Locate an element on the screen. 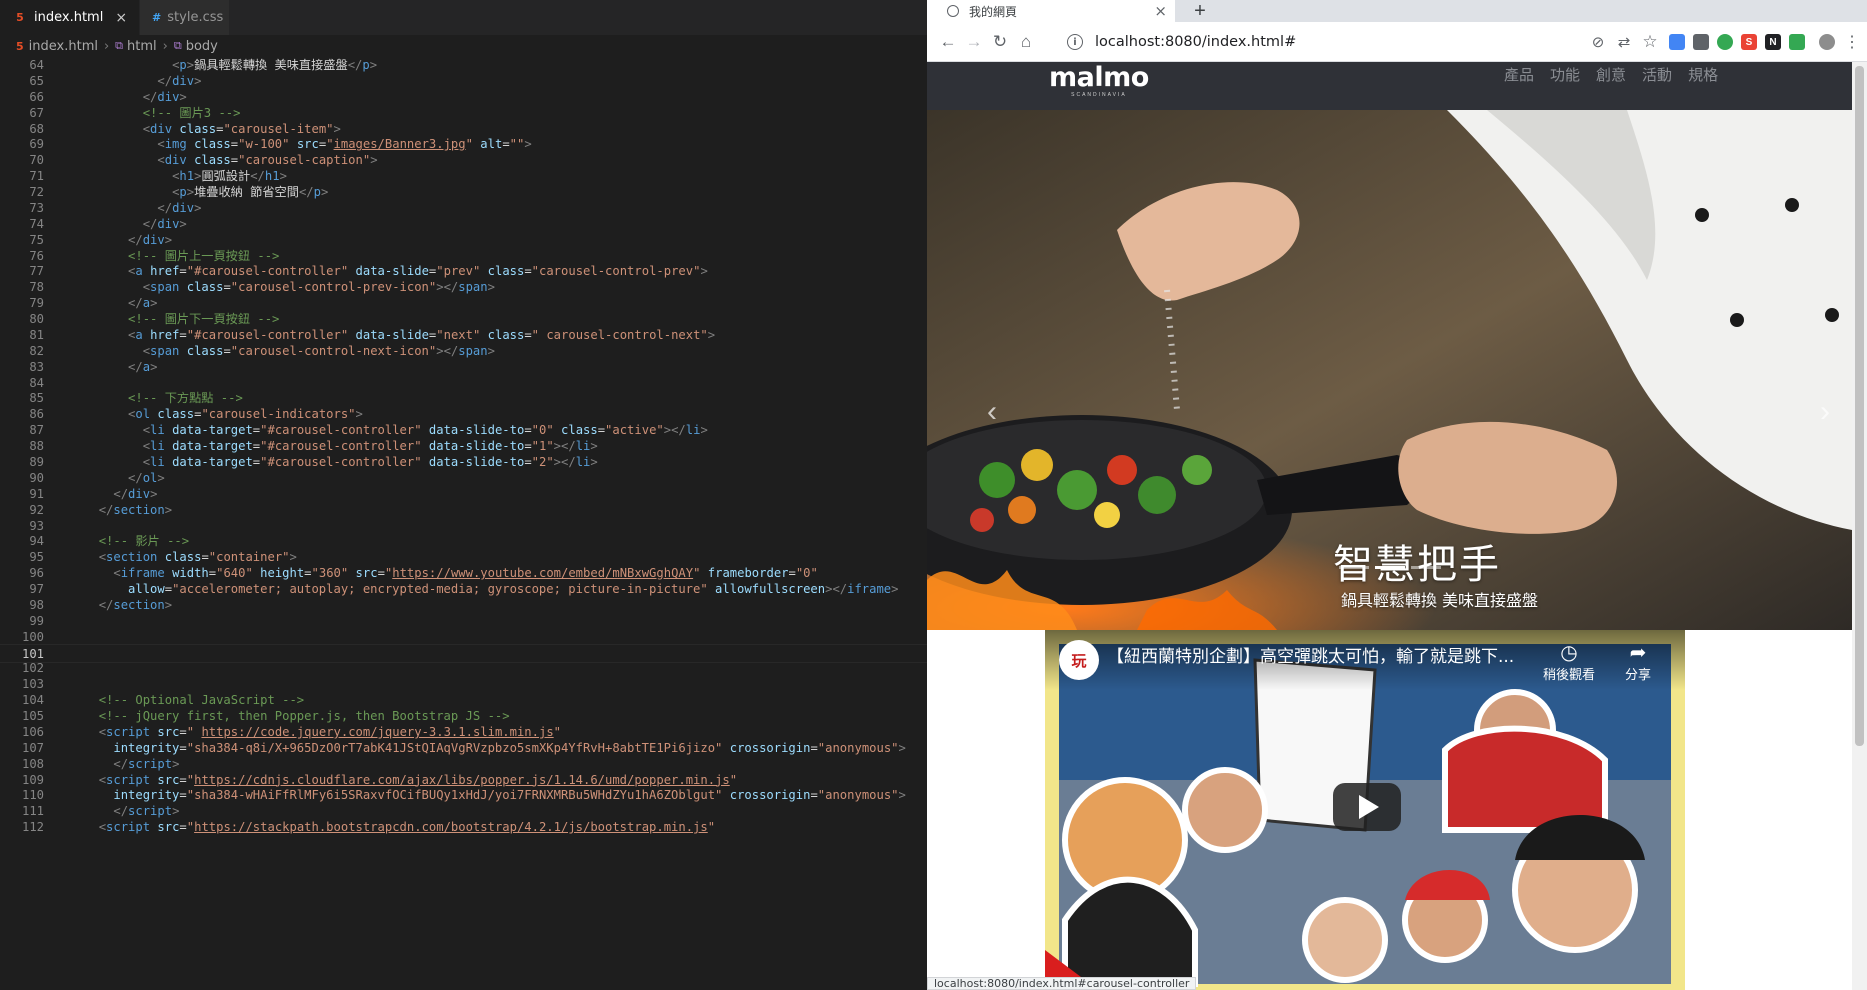 This screenshot has height=990, width=1867. star-icon: ☆ is located at coordinates (1650, 42).